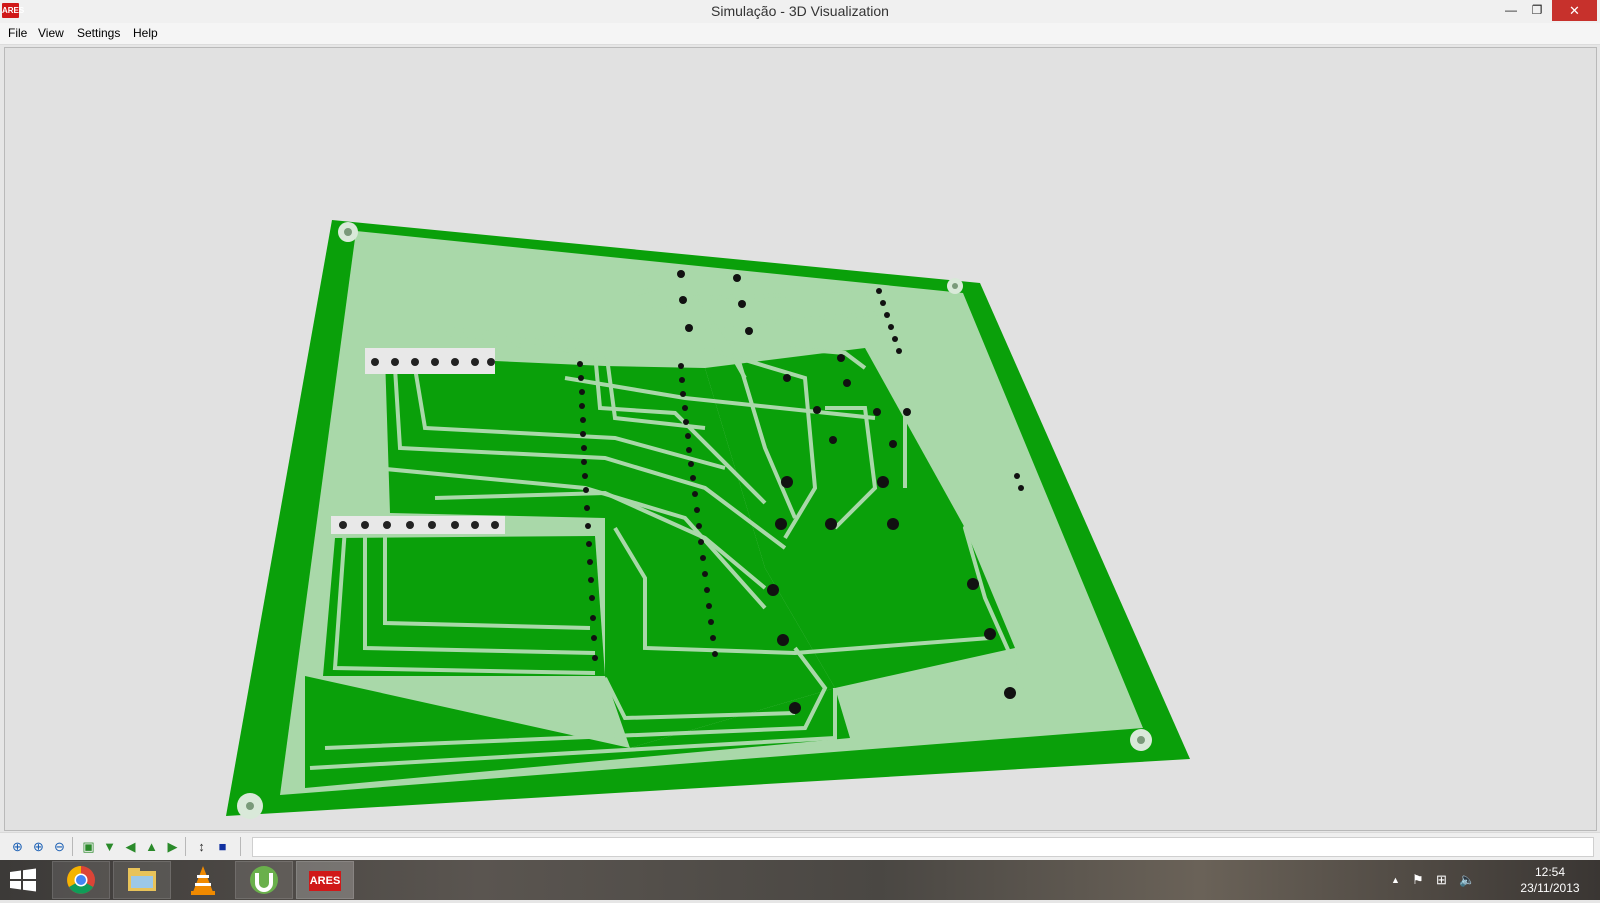 Image resolution: width=1600 pixels, height=903 pixels. I want to click on view-right-icon: ▶, so click(172, 846).